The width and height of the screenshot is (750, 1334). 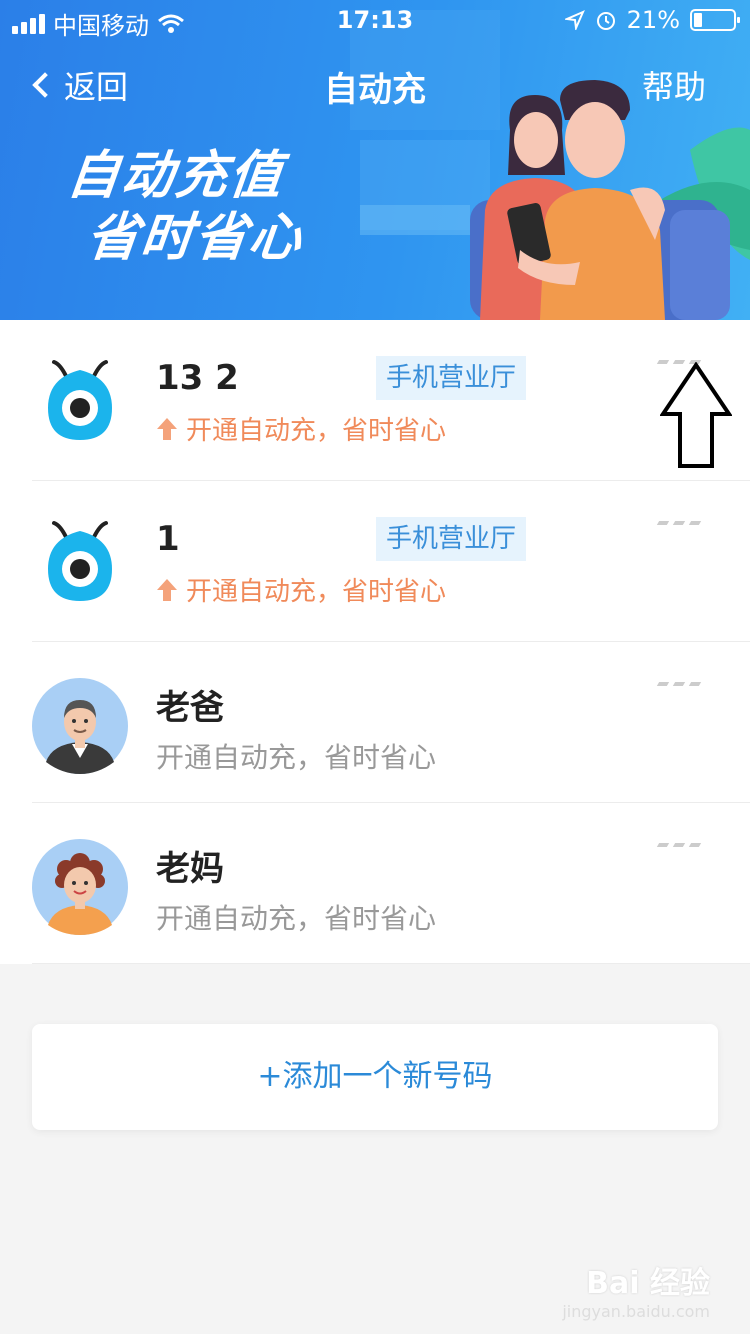 What do you see at coordinates (197, 378) in the screenshot?
I see `phone-number: 13 2` at bounding box center [197, 378].